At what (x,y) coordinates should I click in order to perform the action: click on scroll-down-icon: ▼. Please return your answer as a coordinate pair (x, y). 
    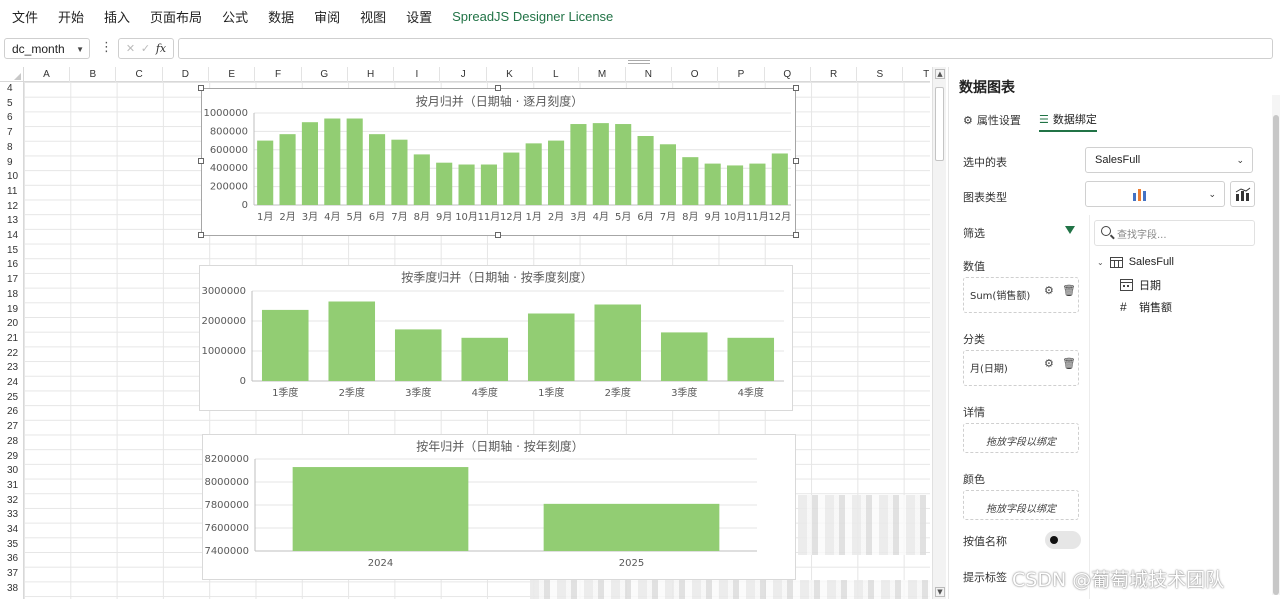
    Looking at the image, I should click on (940, 592).